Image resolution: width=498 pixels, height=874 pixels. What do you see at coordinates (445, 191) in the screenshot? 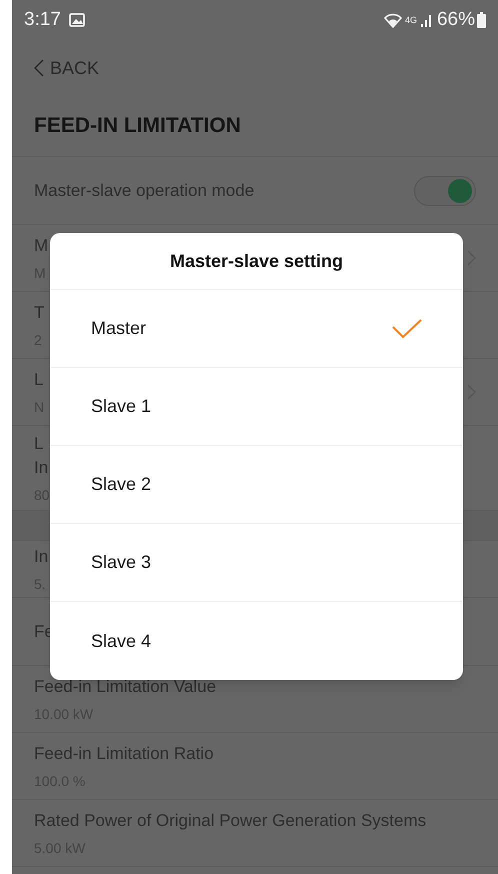
I see `toggle-switch` at bounding box center [445, 191].